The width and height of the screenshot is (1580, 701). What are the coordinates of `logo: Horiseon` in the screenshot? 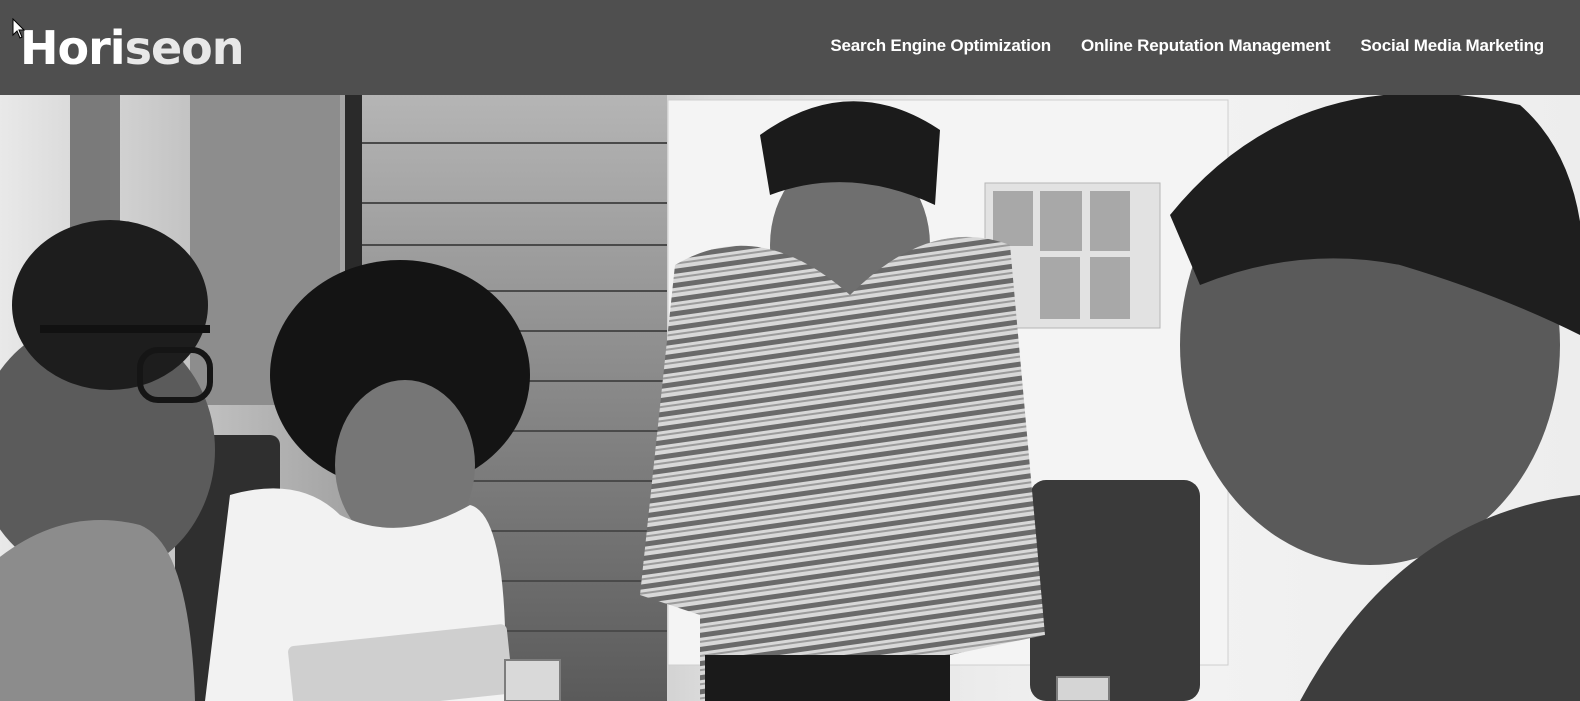 It's located at (132, 48).